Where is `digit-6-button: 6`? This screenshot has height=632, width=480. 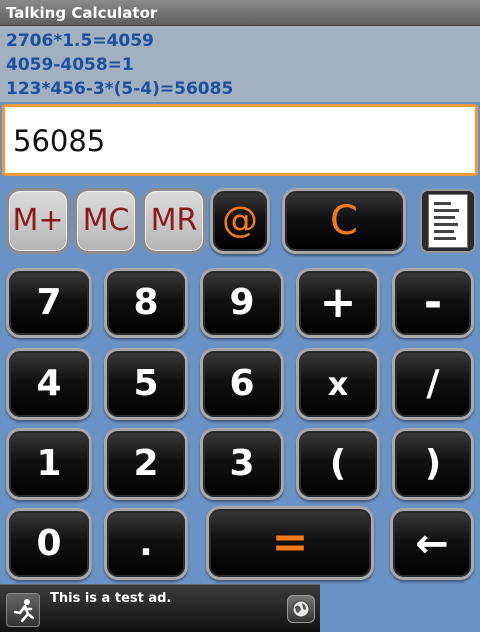 digit-6-button: 6 is located at coordinates (242, 384).